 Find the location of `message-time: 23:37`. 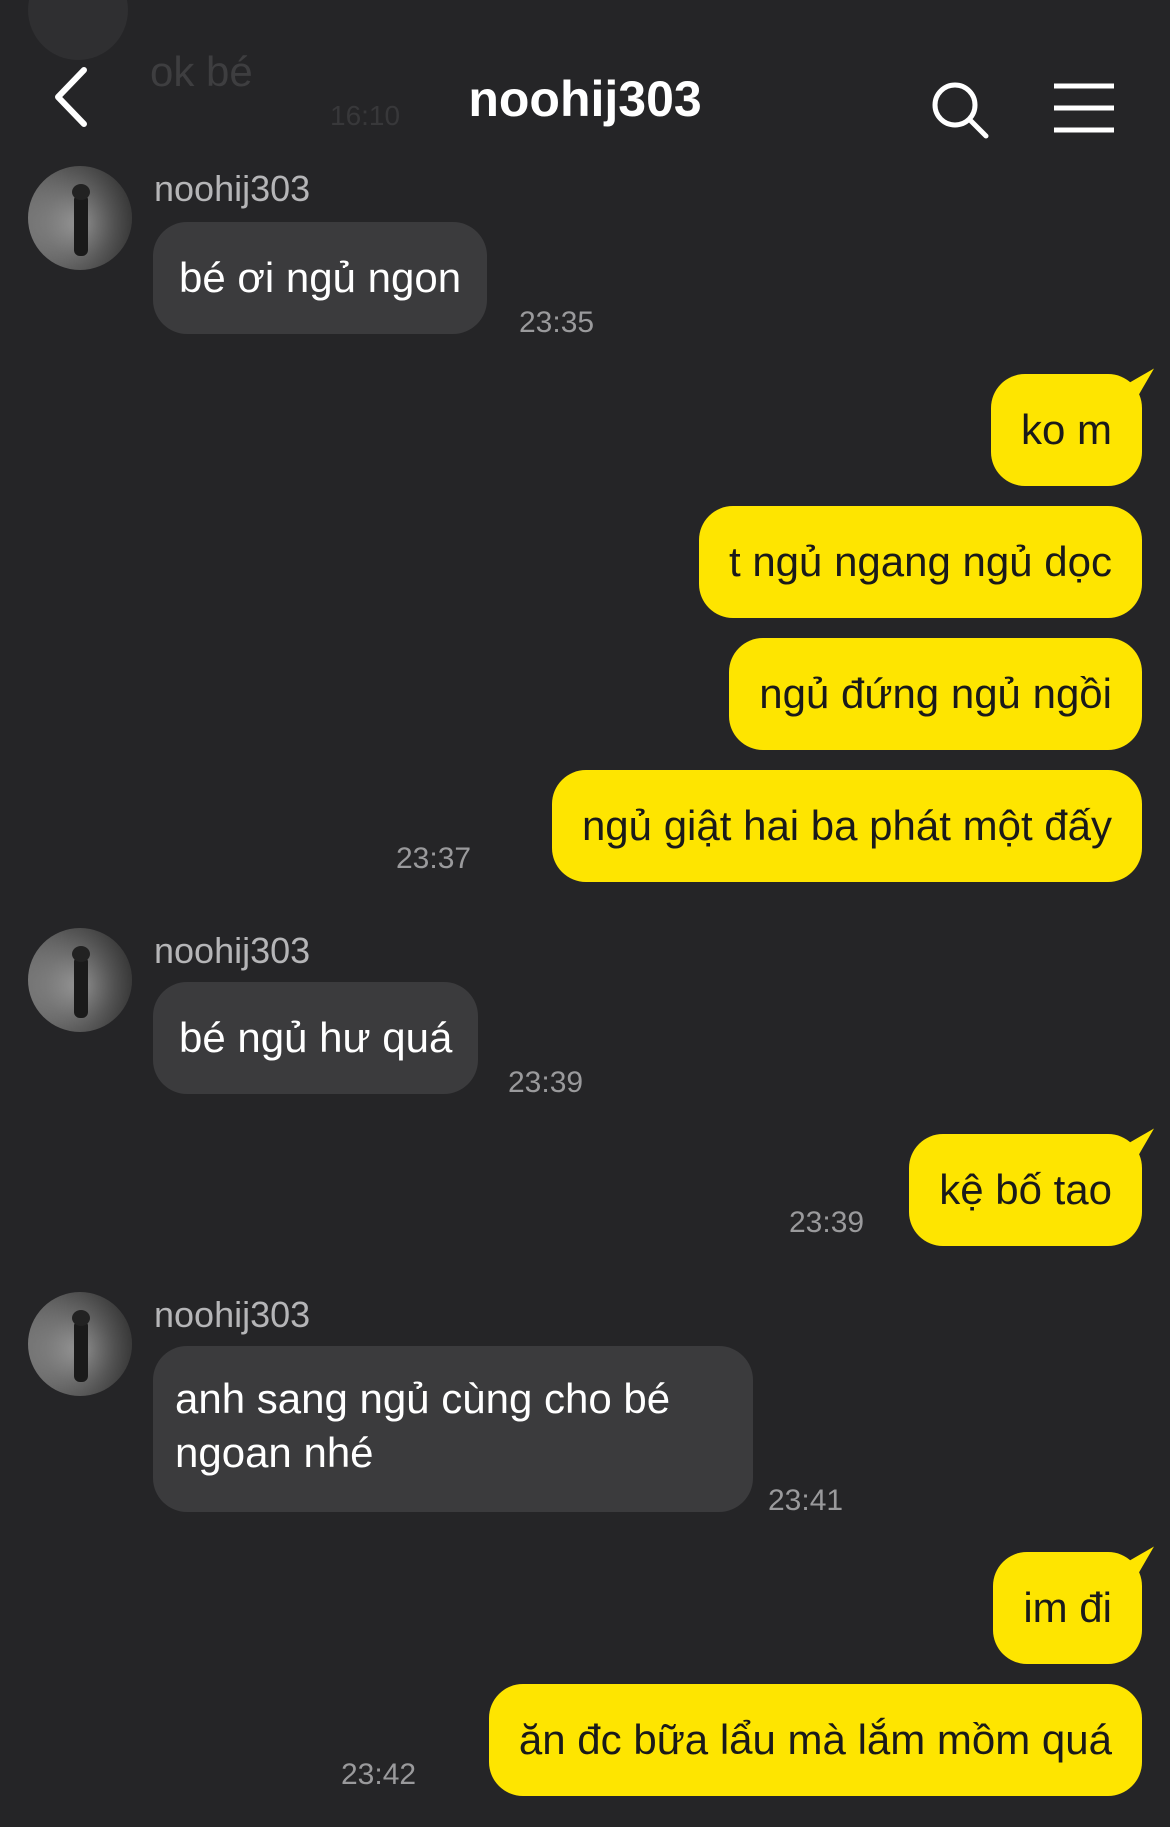

message-time: 23:37 is located at coordinates (434, 858).